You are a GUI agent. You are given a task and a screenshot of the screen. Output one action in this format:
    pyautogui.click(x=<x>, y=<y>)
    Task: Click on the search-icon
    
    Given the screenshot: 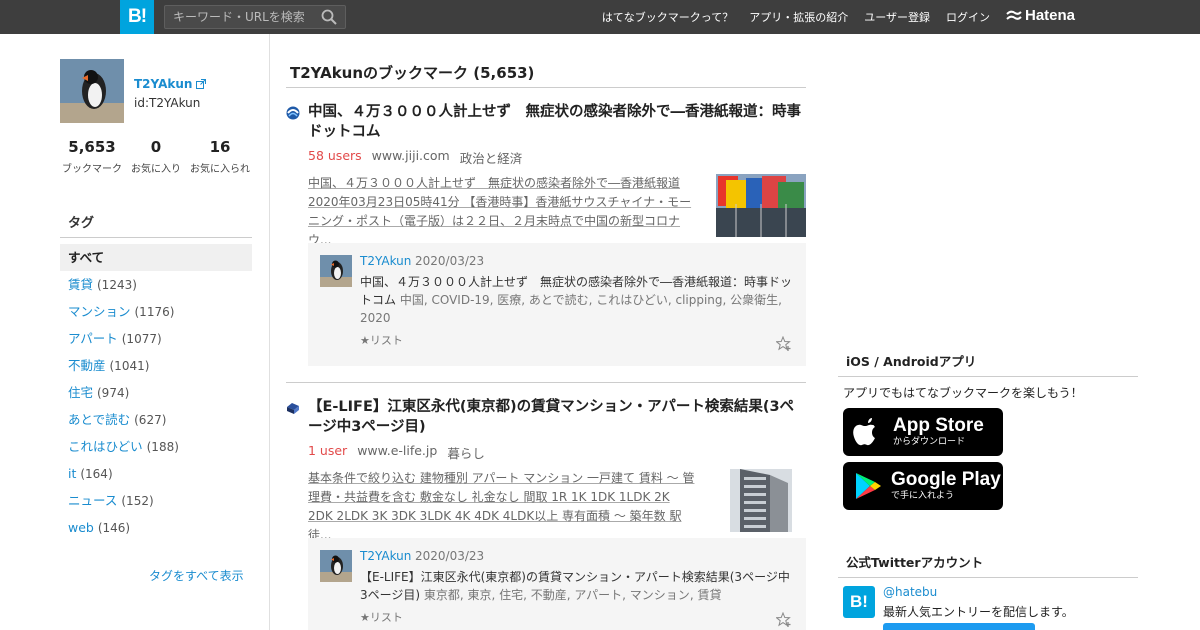 What is the action you would take?
    pyautogui.click(x=329, y=17)
    